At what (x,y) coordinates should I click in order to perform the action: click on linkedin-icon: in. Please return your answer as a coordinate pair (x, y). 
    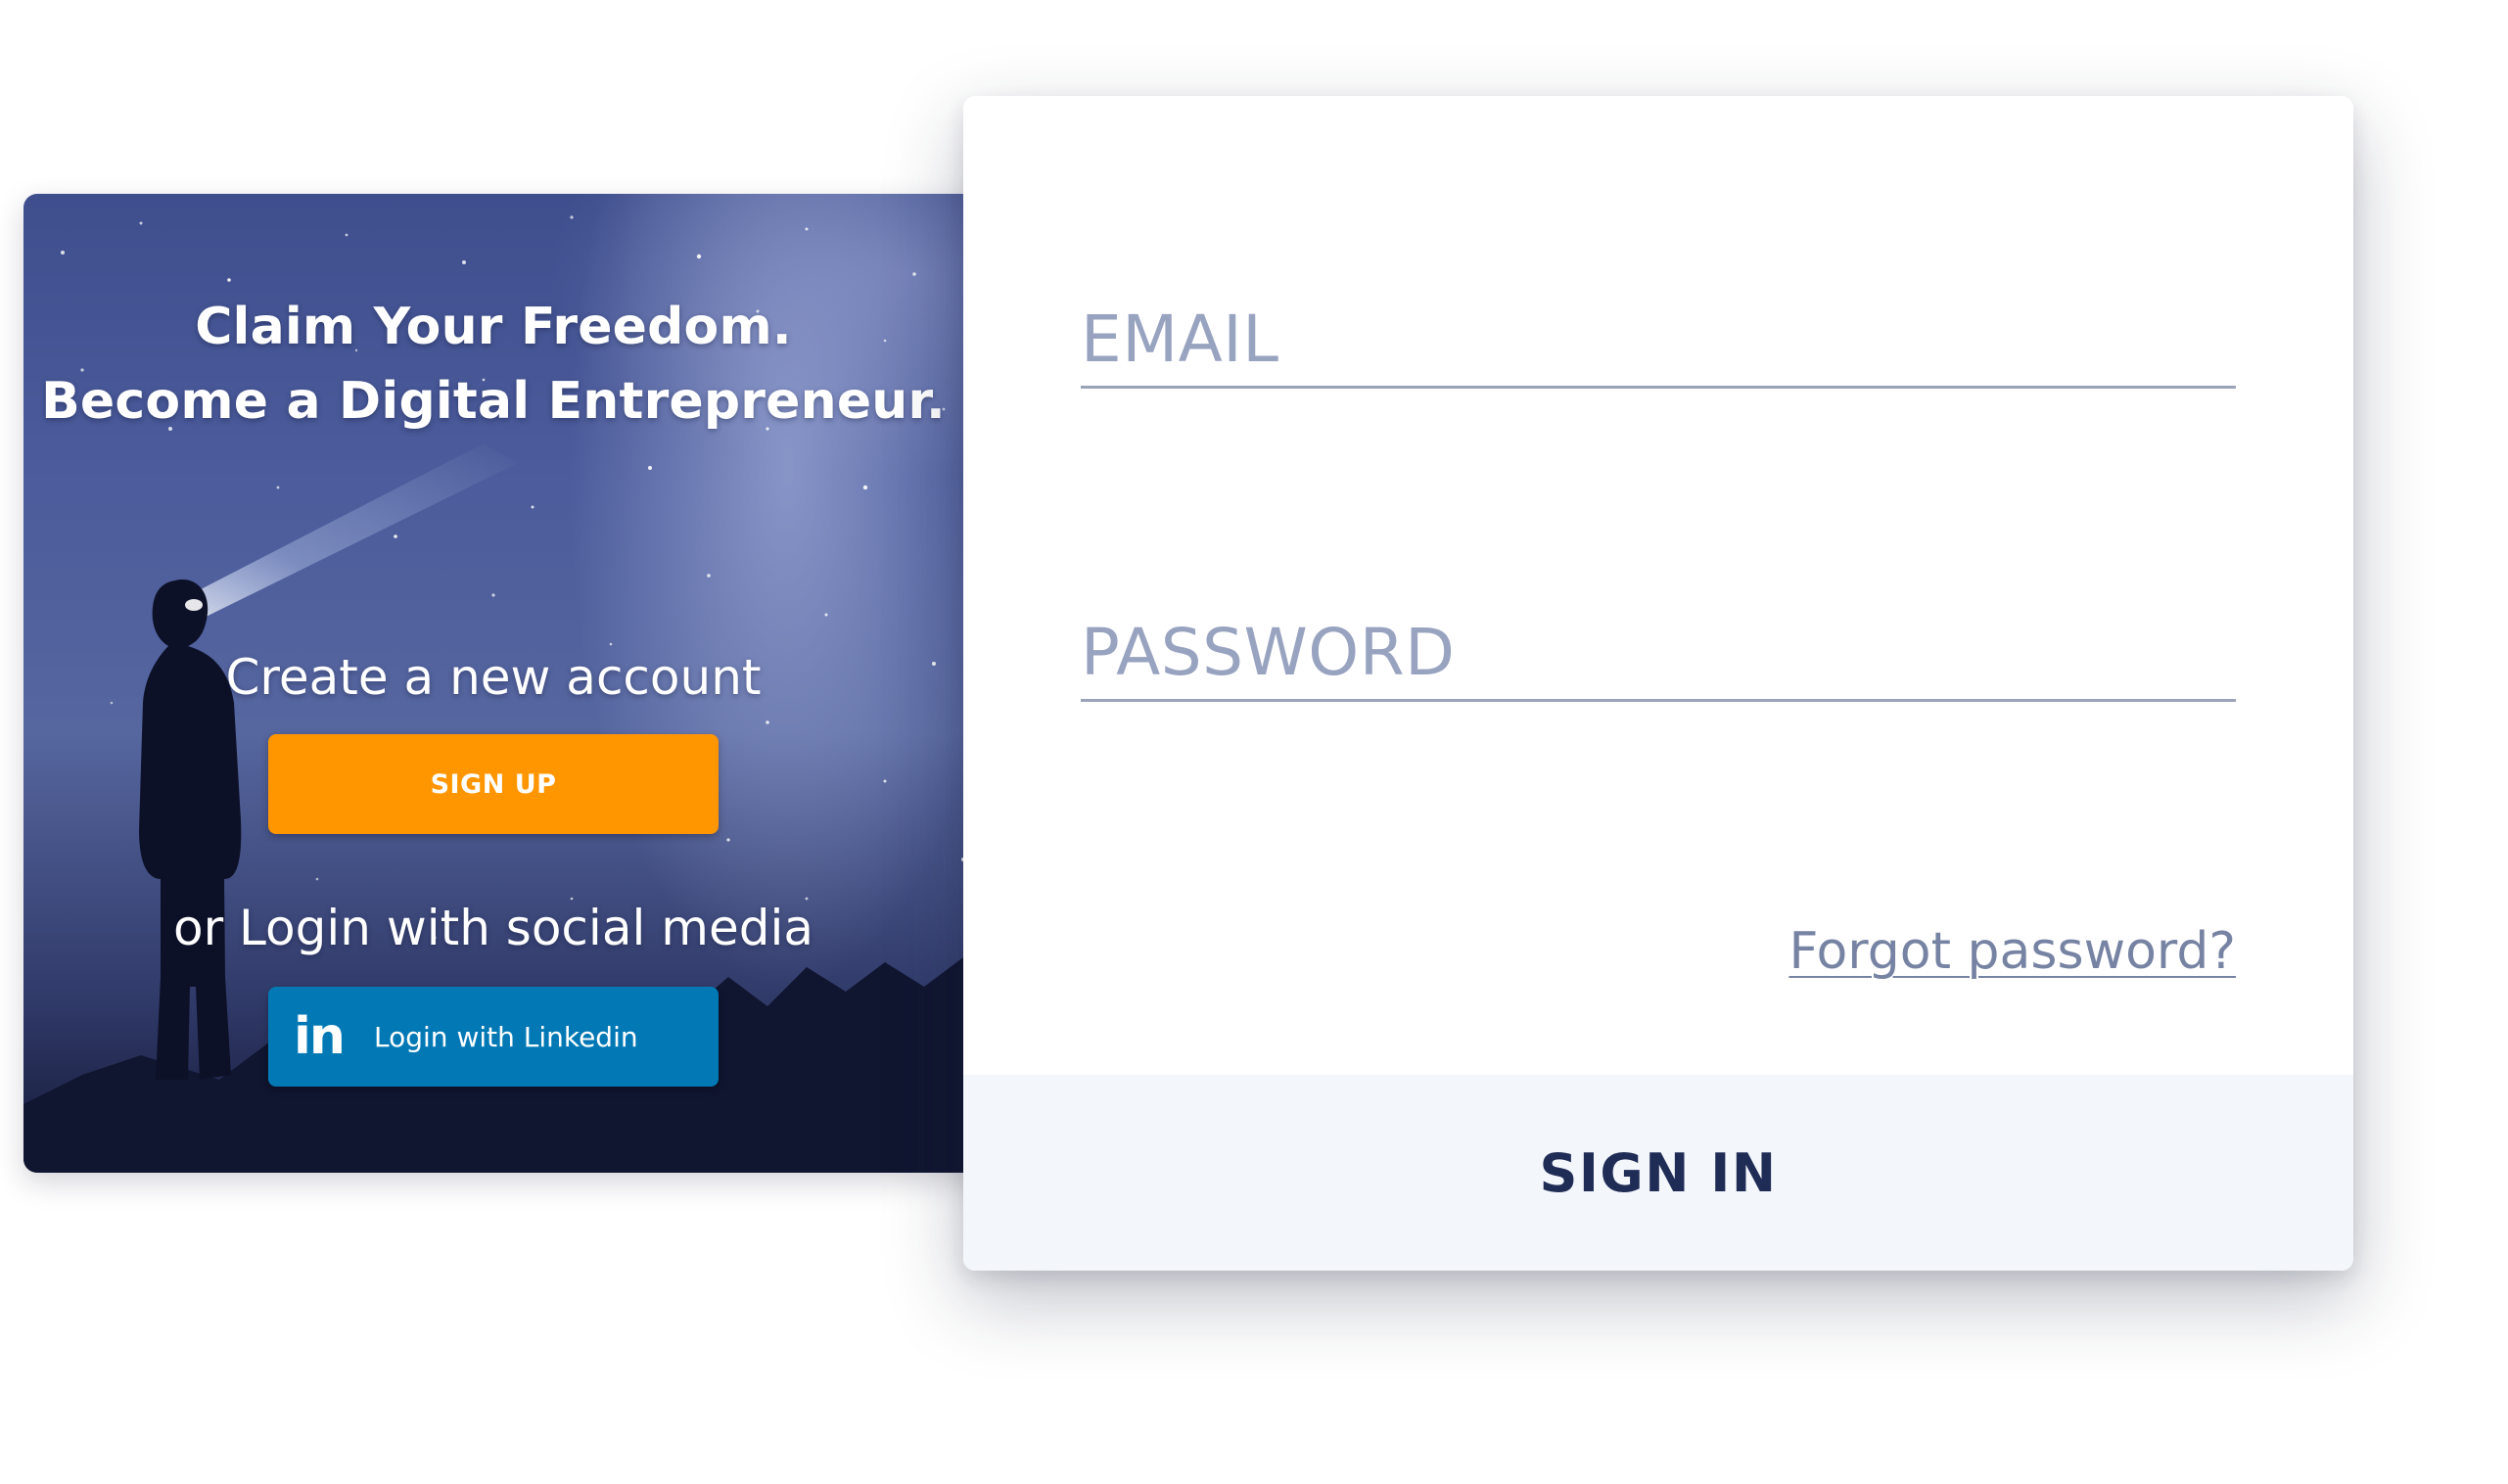
    Looking at the image, I should click on (320, 1036).